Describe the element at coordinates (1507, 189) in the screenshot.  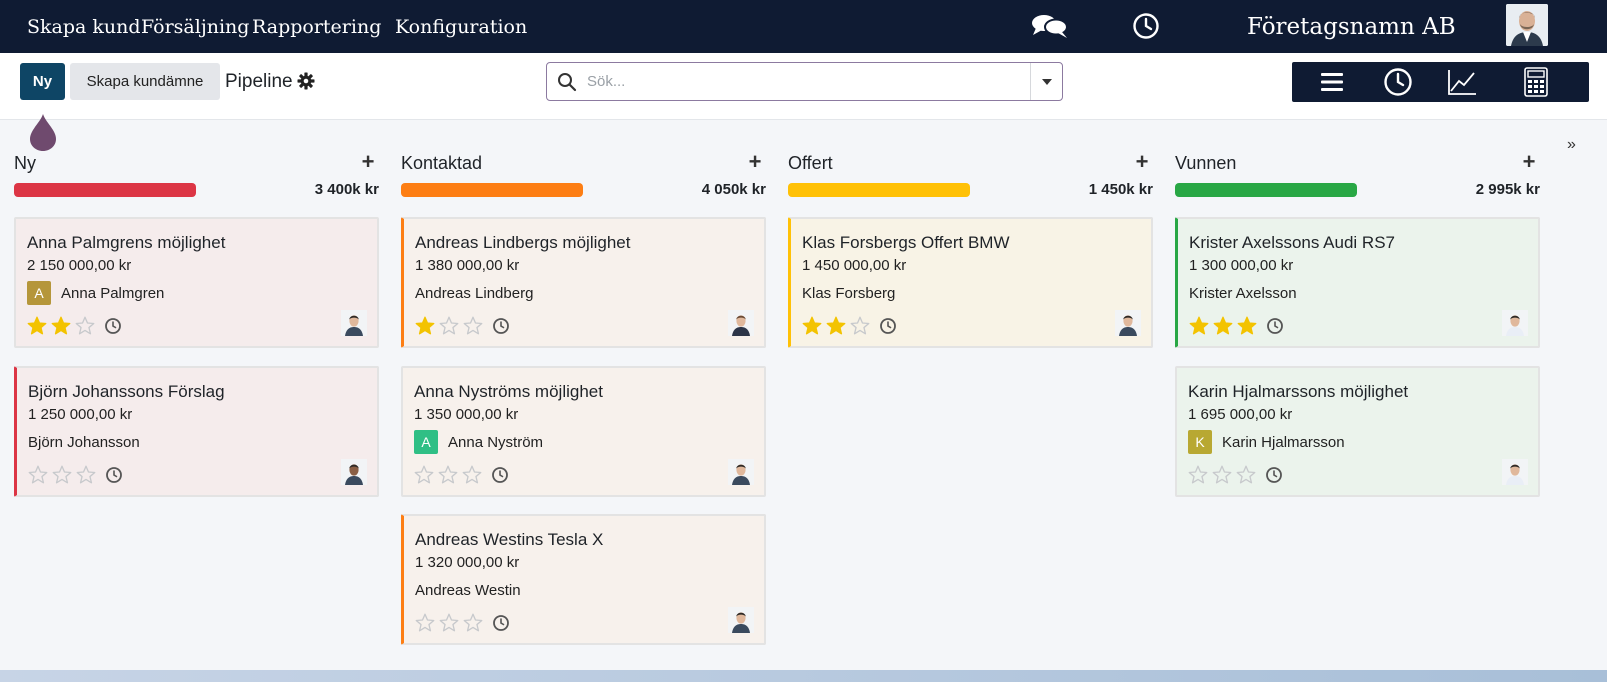
I see `column-total: 2 995k kr` at that location.